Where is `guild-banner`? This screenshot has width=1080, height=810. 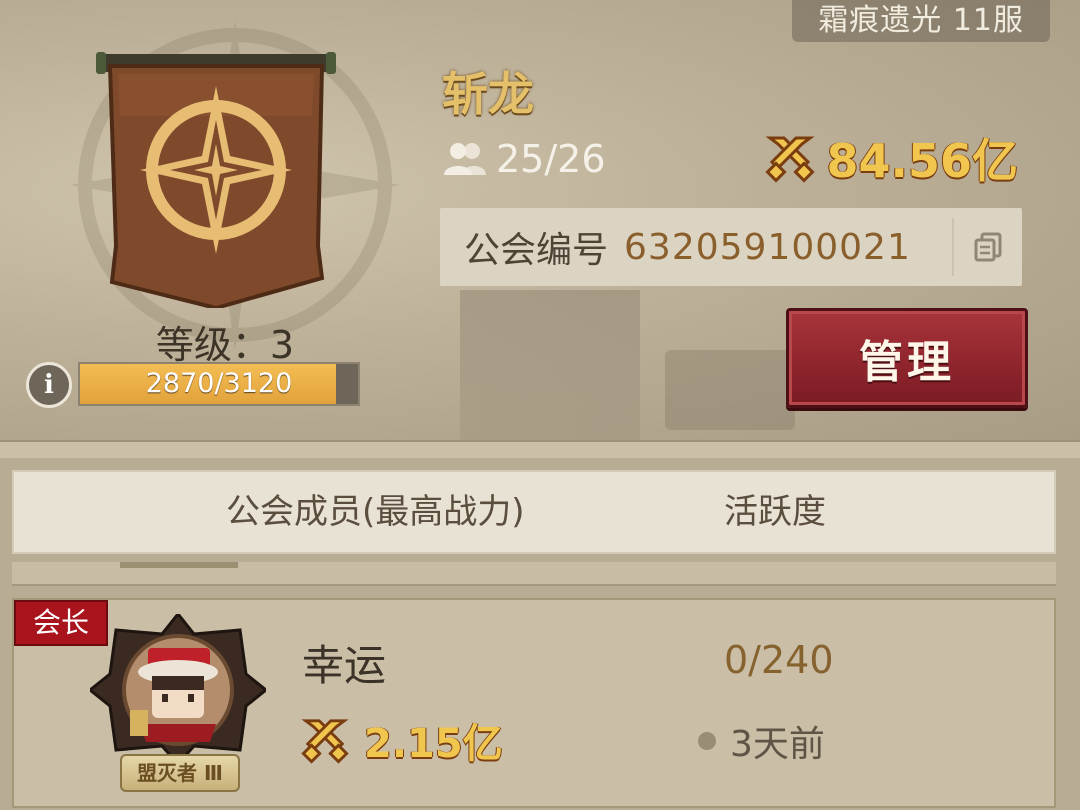
guild-banner is located at coordinates (216, 178).